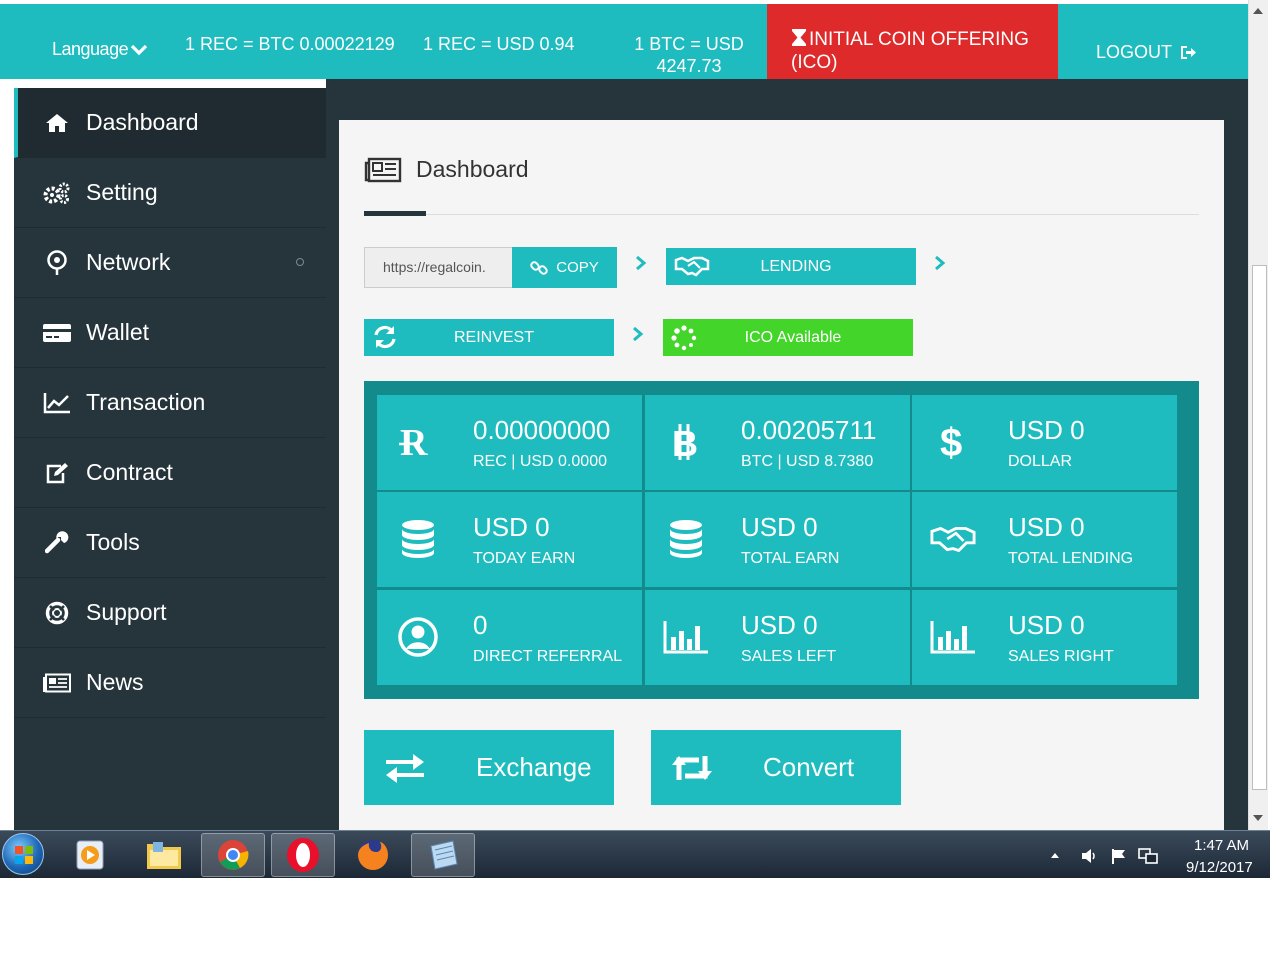 The image size is (1280, 960). What do you see at coordinates (776, 767) in the screenshot?
I see `convert-button: Convert` at bounding box center [776, 767].